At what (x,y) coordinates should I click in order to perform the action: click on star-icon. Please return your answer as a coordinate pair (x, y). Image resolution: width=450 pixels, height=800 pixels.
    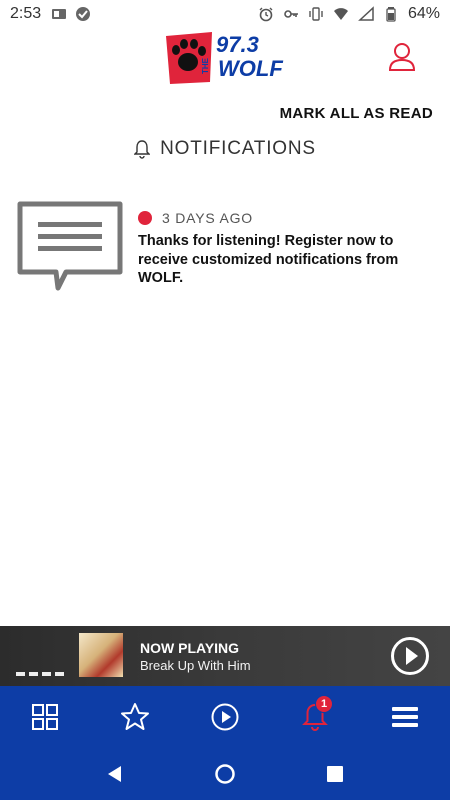
    Looking at the image, I should click on (135, 716).